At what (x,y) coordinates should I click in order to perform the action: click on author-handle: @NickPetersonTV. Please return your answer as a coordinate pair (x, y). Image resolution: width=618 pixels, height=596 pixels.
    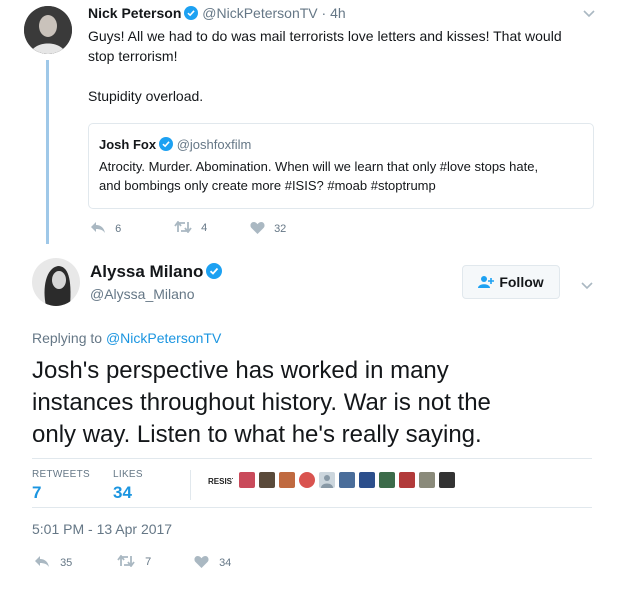
    Looking at the image, I should click on (259, 13).